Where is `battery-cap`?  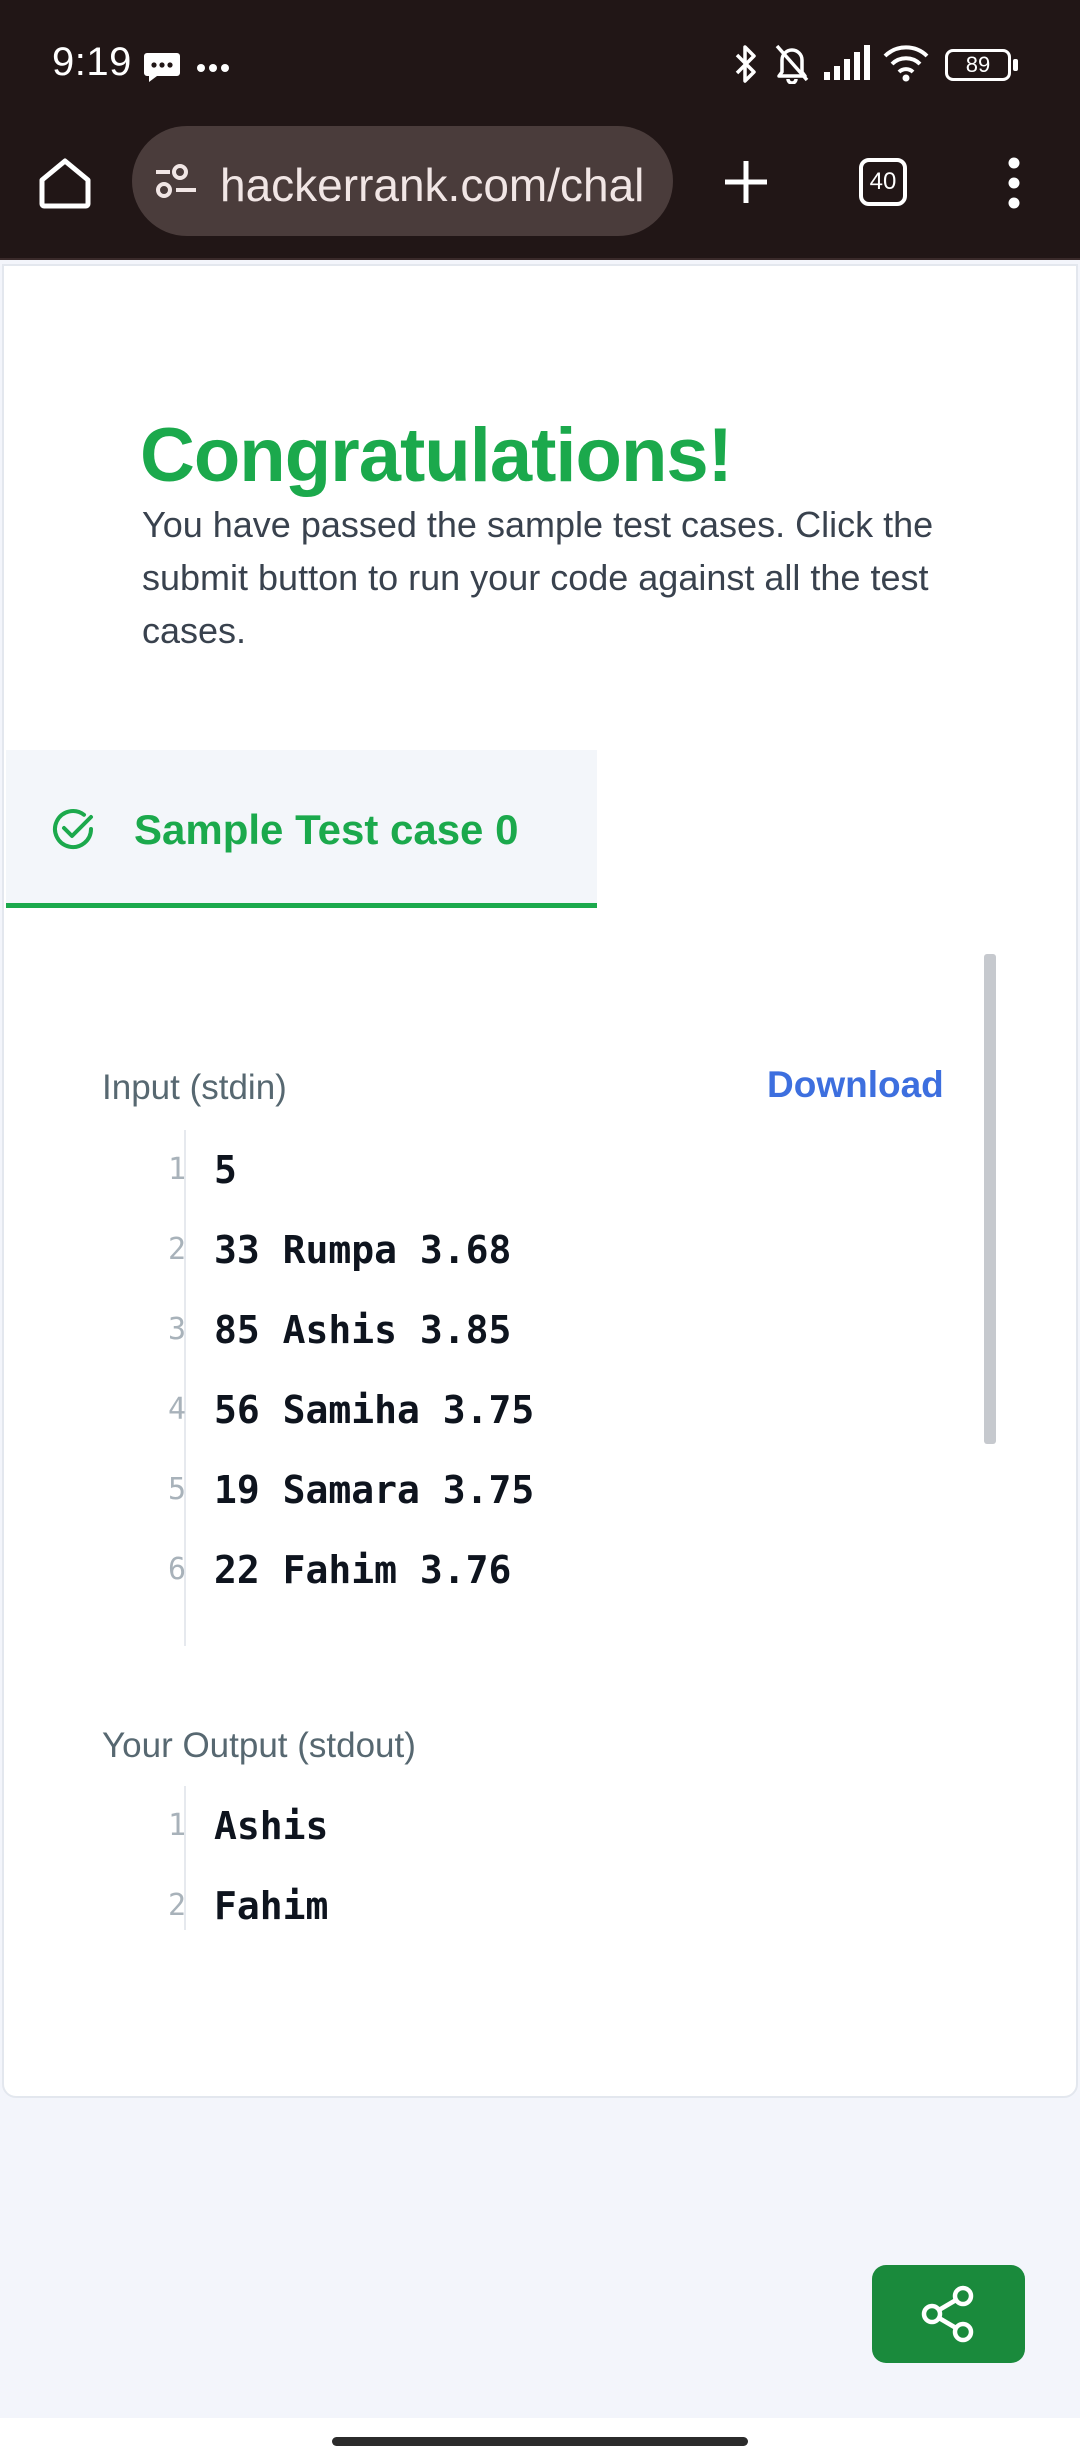 battery-cap is located at coordinates (1015, 65).